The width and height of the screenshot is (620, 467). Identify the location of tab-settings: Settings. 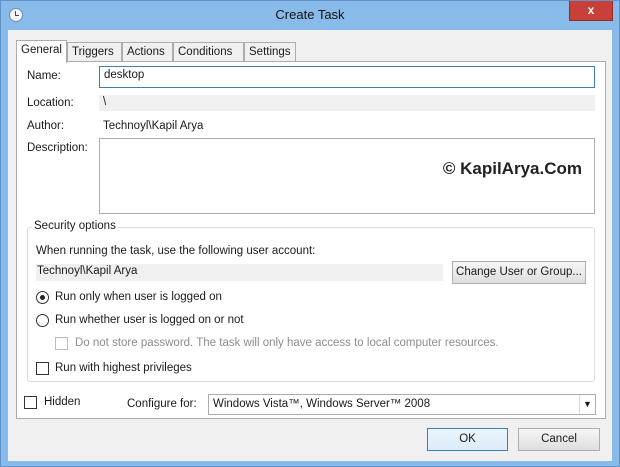
(270, 52).